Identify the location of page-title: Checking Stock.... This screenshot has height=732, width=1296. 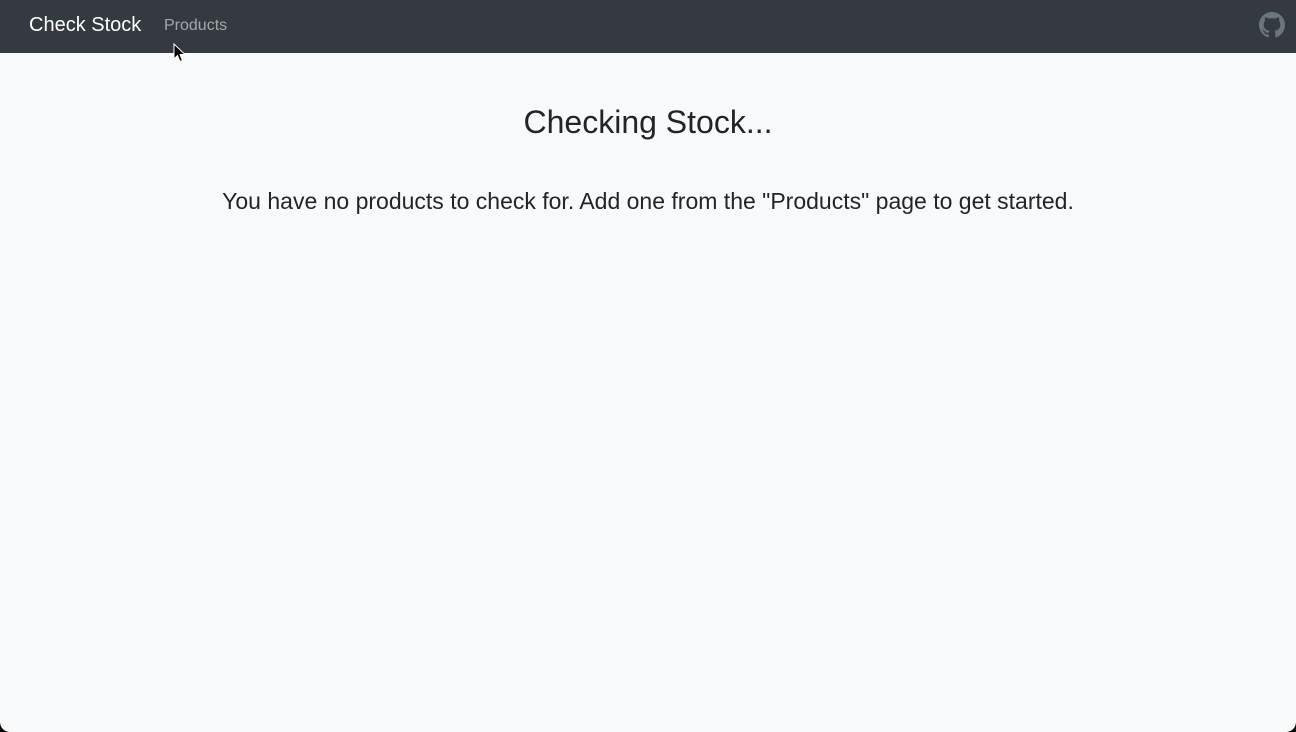
(648, 122).